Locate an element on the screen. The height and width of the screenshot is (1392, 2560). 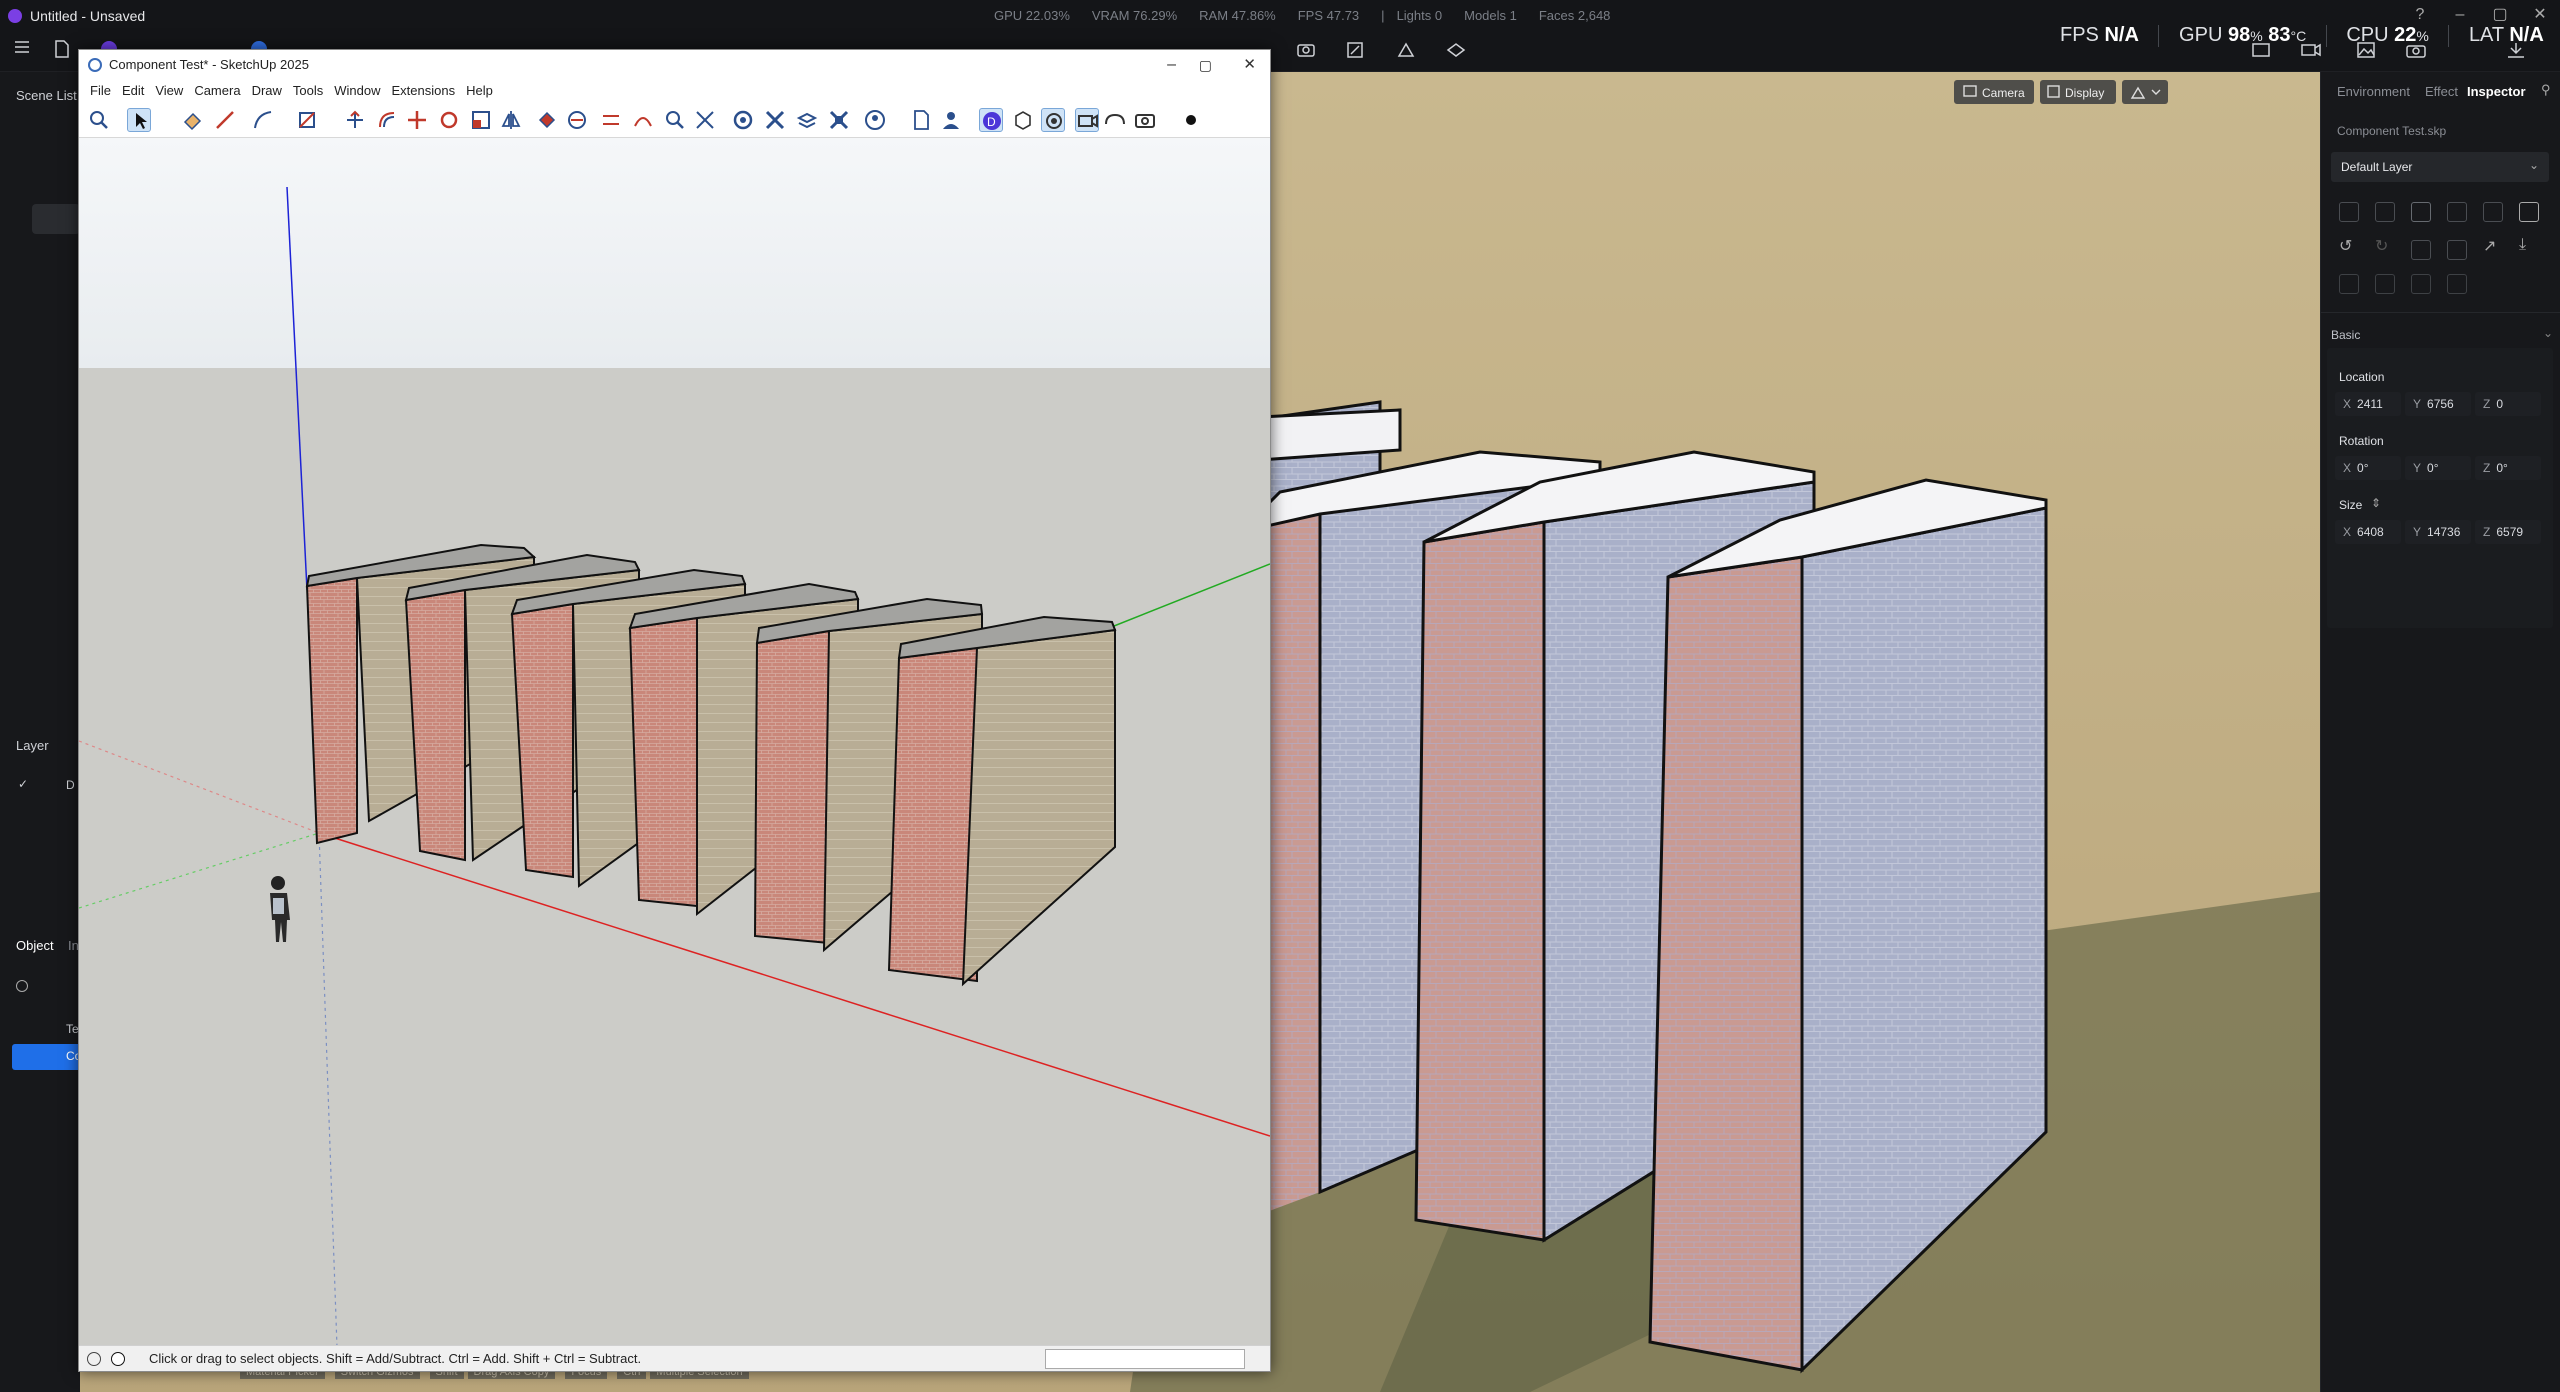
camera-icon is located at coordinates (2418, 51).